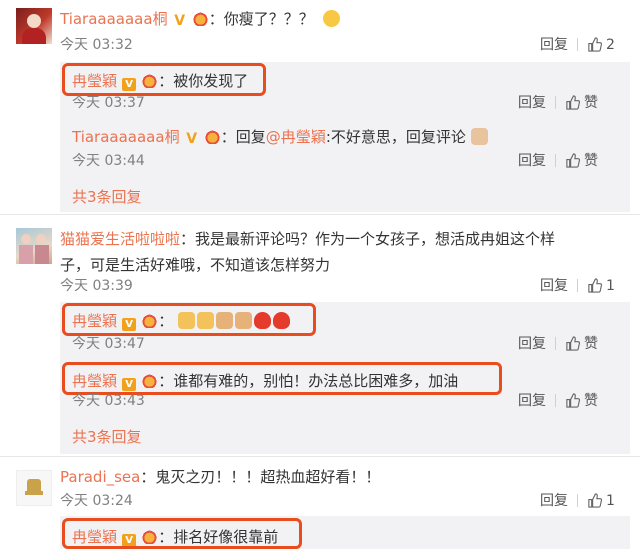 The width and height of the screenshot is (640, 549). I want to click on reply-time: 今天 03:47, so click(108, 344).